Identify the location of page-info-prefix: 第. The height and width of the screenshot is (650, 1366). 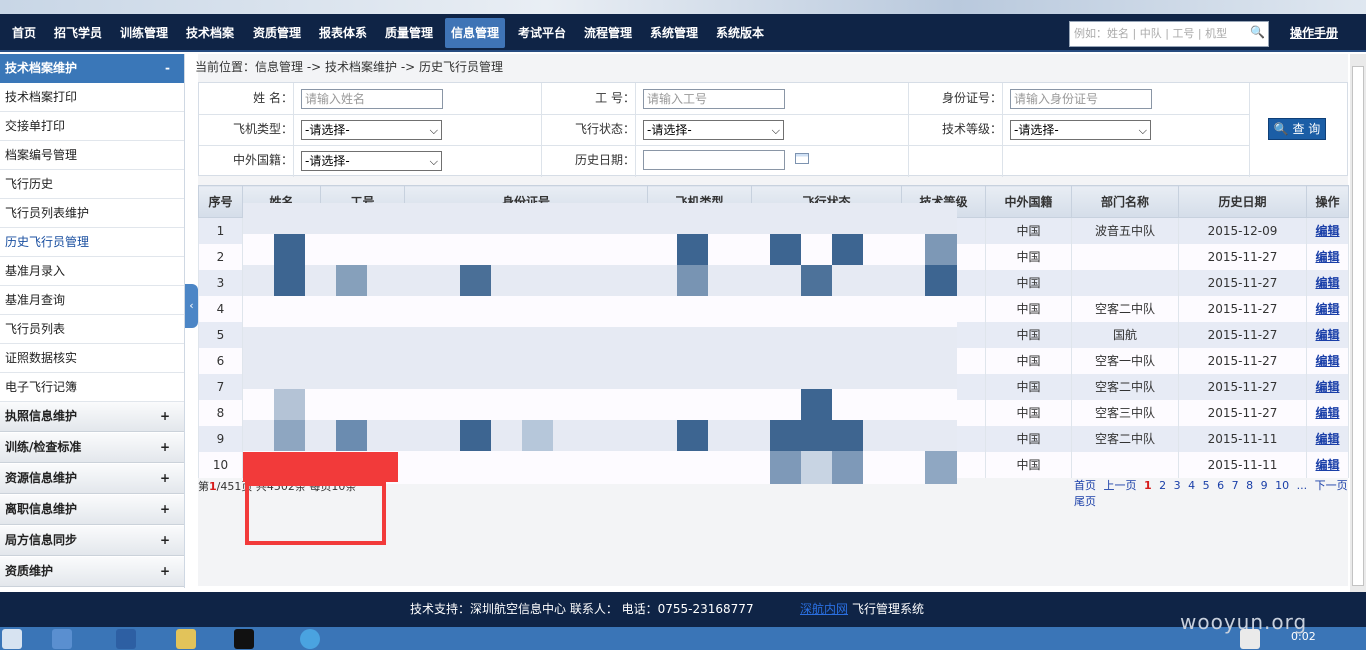
(203, 486).